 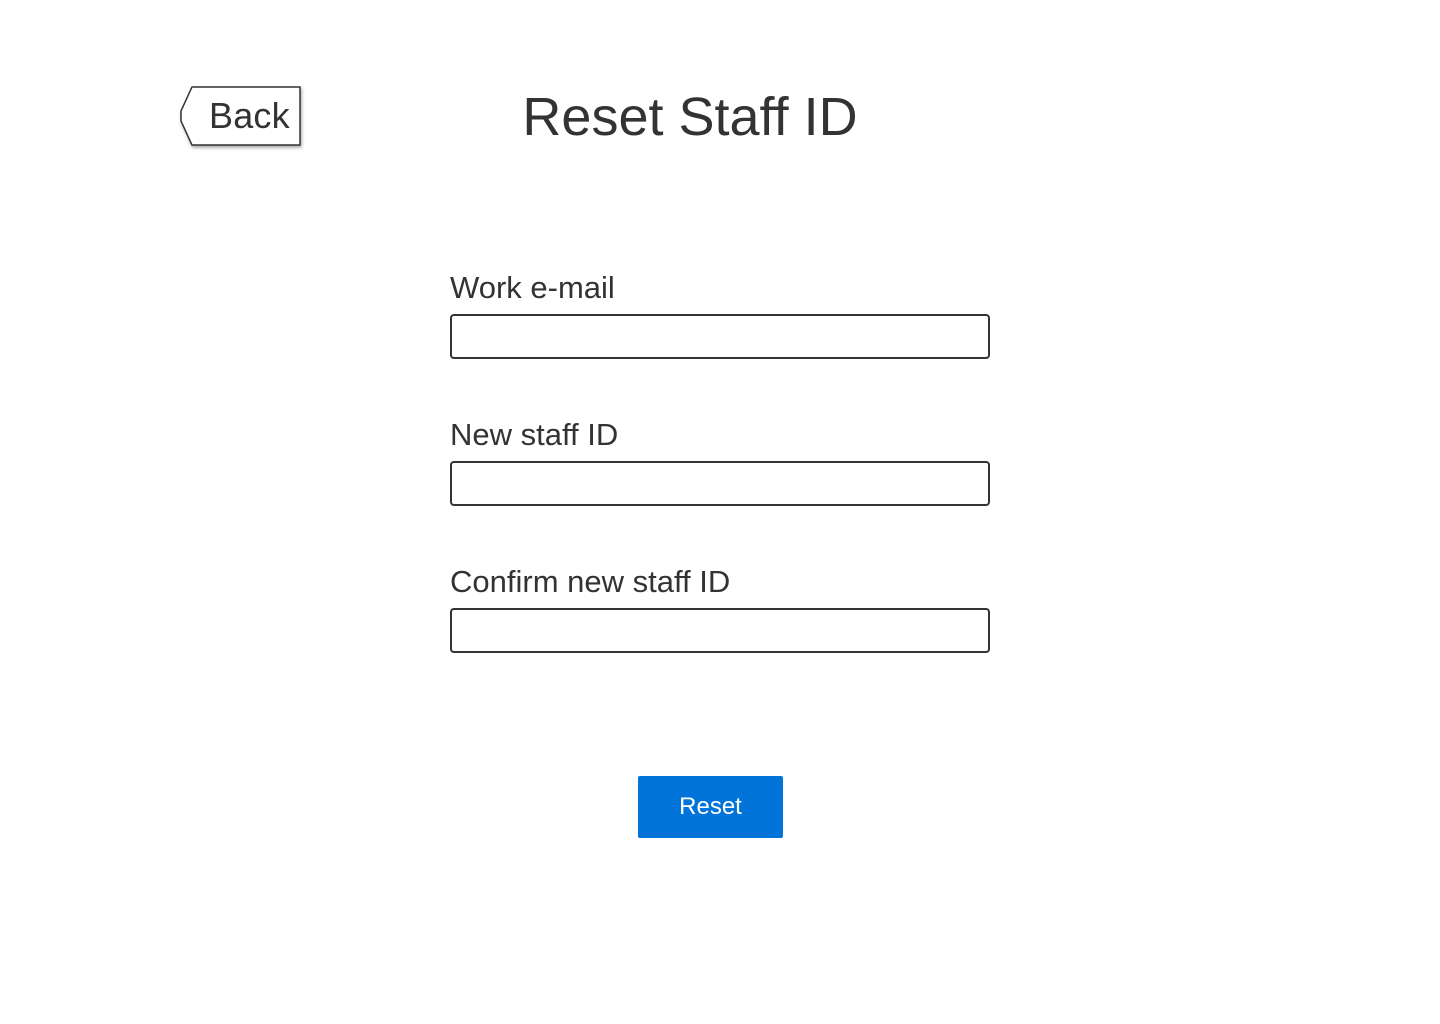 What do you see at coordinates (720, 630) in the screenshot?
I see `confirm-new-staff-id-input` at bounding box center [720, 630].